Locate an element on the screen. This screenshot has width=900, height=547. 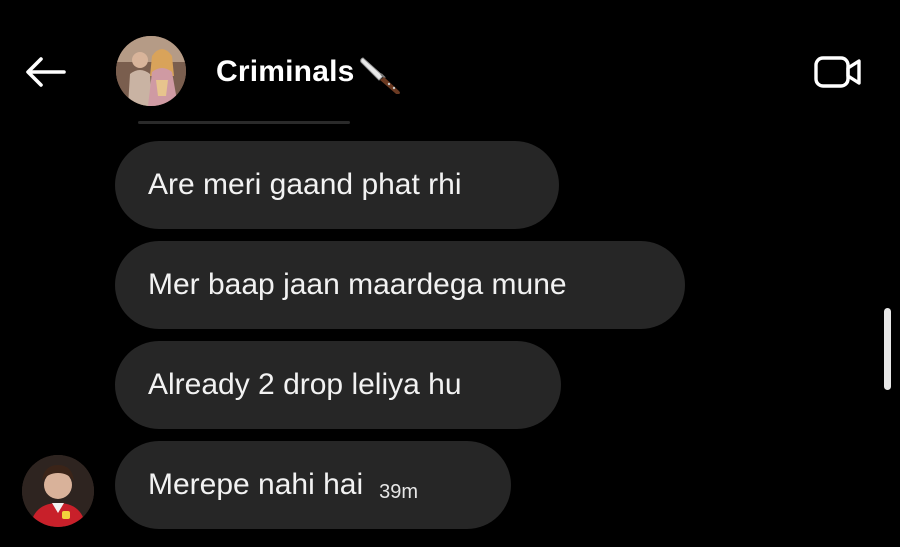
back-button is located at coordinates (45, 72).